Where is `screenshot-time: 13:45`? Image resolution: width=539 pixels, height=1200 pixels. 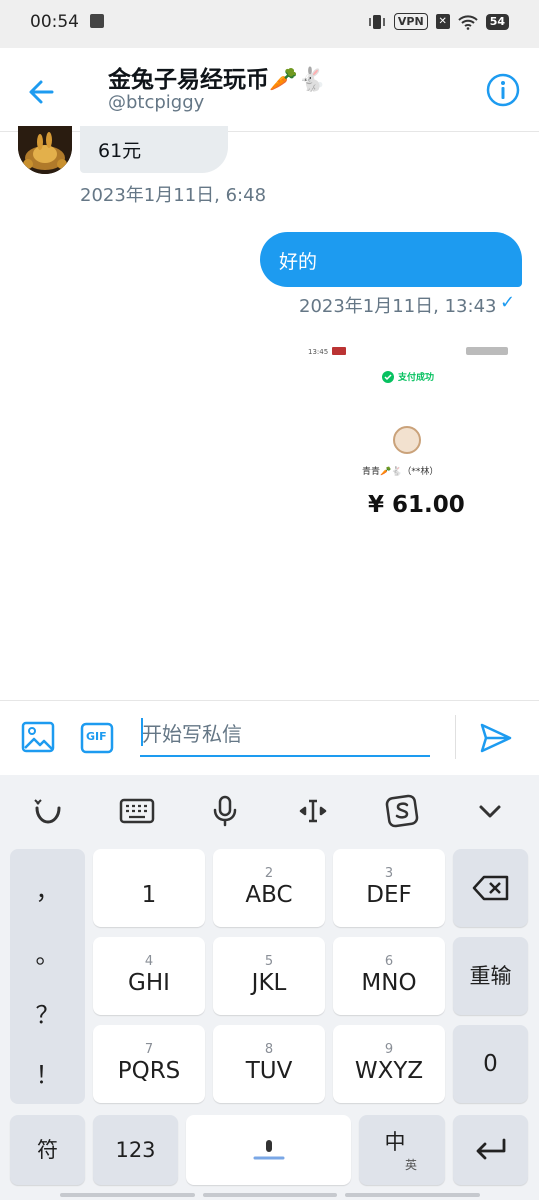 screenshot-time: 13:45 is located at coordinates (318, 352).